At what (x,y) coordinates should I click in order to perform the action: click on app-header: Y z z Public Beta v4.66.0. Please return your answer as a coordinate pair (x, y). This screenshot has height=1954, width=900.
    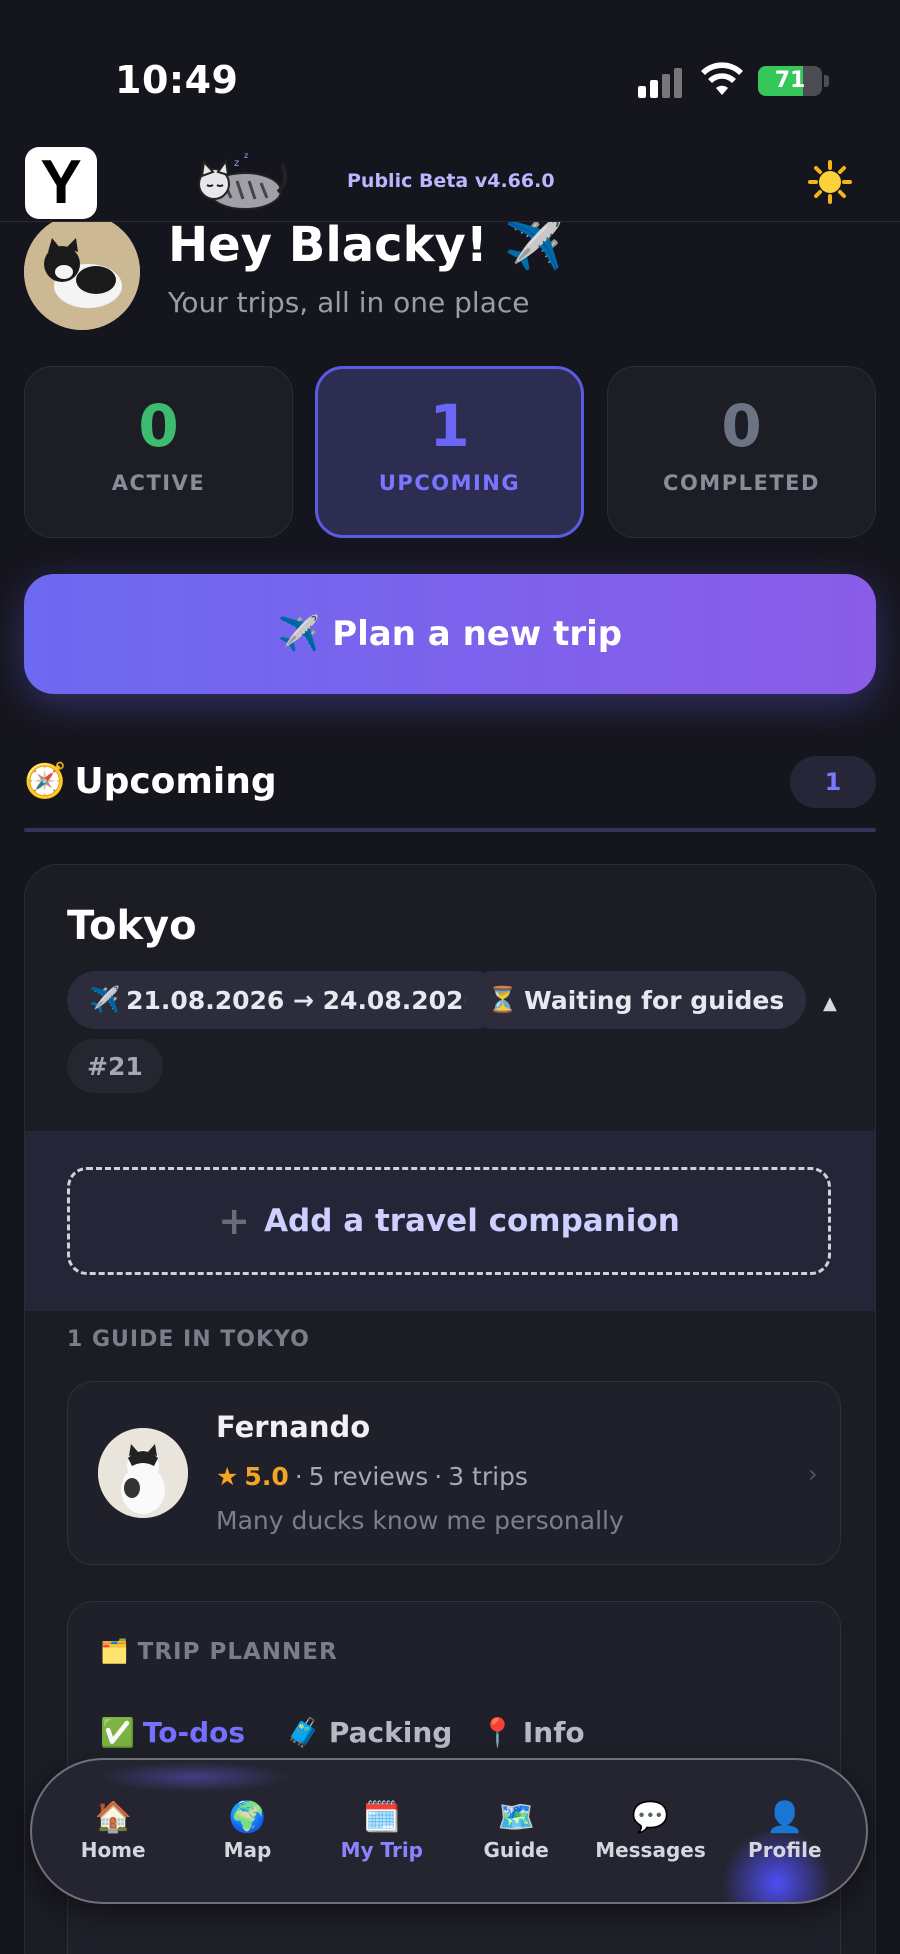
    Looking at the image, I should click on (450, 181).